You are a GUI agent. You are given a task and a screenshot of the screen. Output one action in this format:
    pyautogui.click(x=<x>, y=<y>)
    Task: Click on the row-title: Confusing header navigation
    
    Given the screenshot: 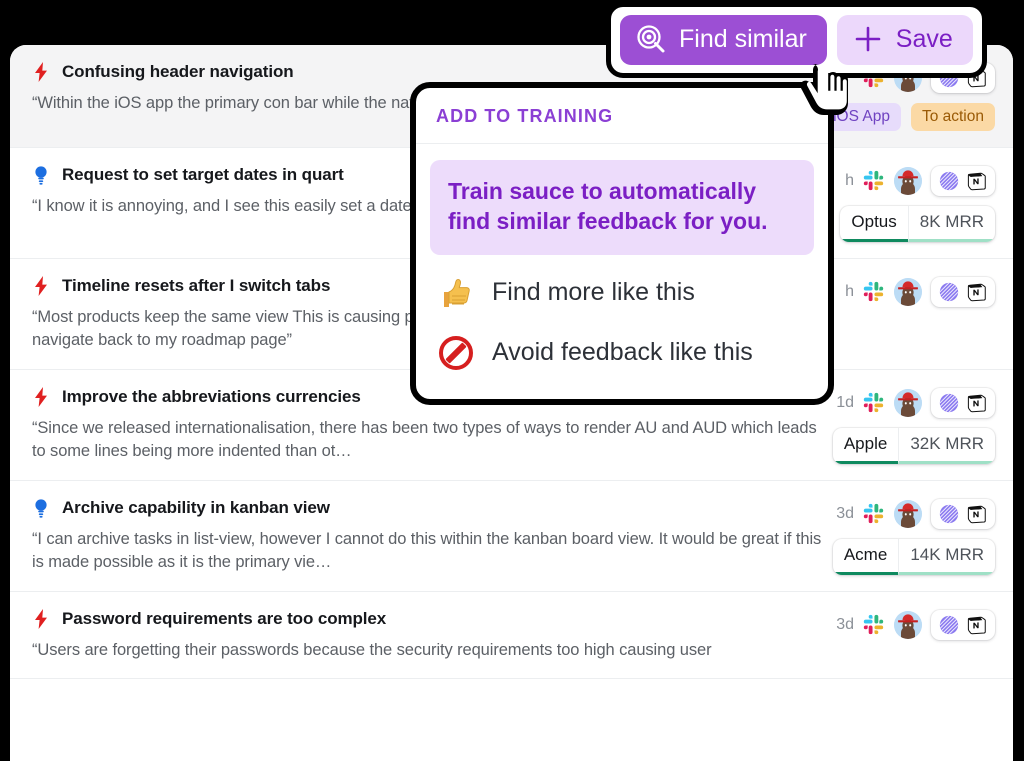 What is the action you would take?
    pyautogui.click(x=178, y=71)
    